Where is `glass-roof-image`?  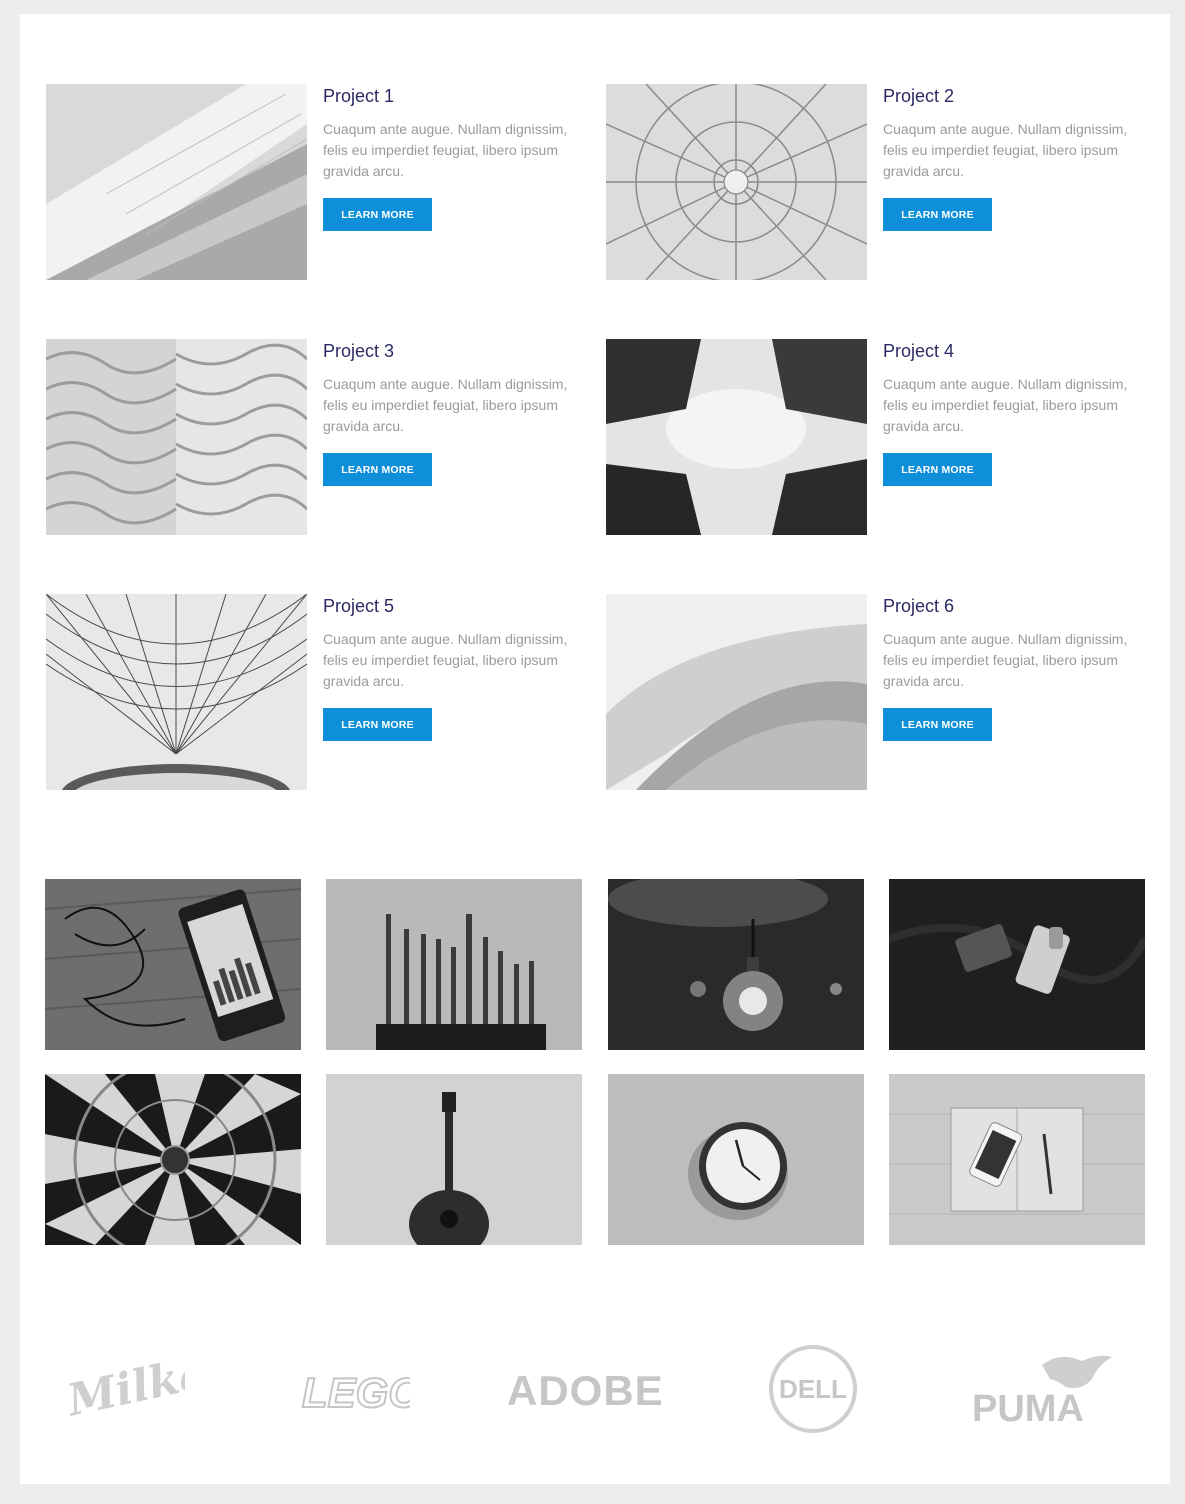
glass-roof-image is located at coordinates (176, 692).